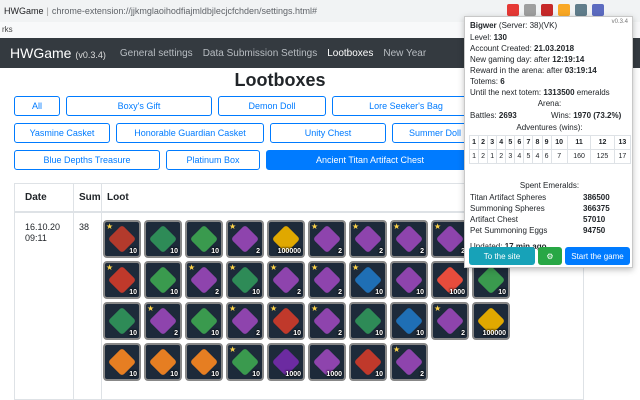  Describe the element at coordinates (474, 156) in the screenshot. I see `adventure-wins: 1` at that location.